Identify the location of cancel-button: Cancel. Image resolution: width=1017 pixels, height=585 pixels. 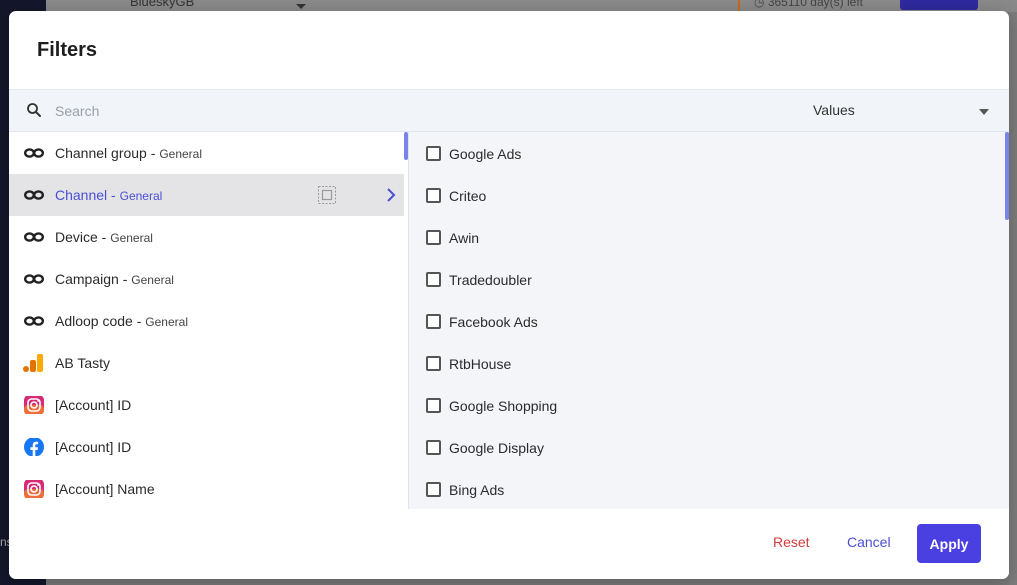
(869, 542).